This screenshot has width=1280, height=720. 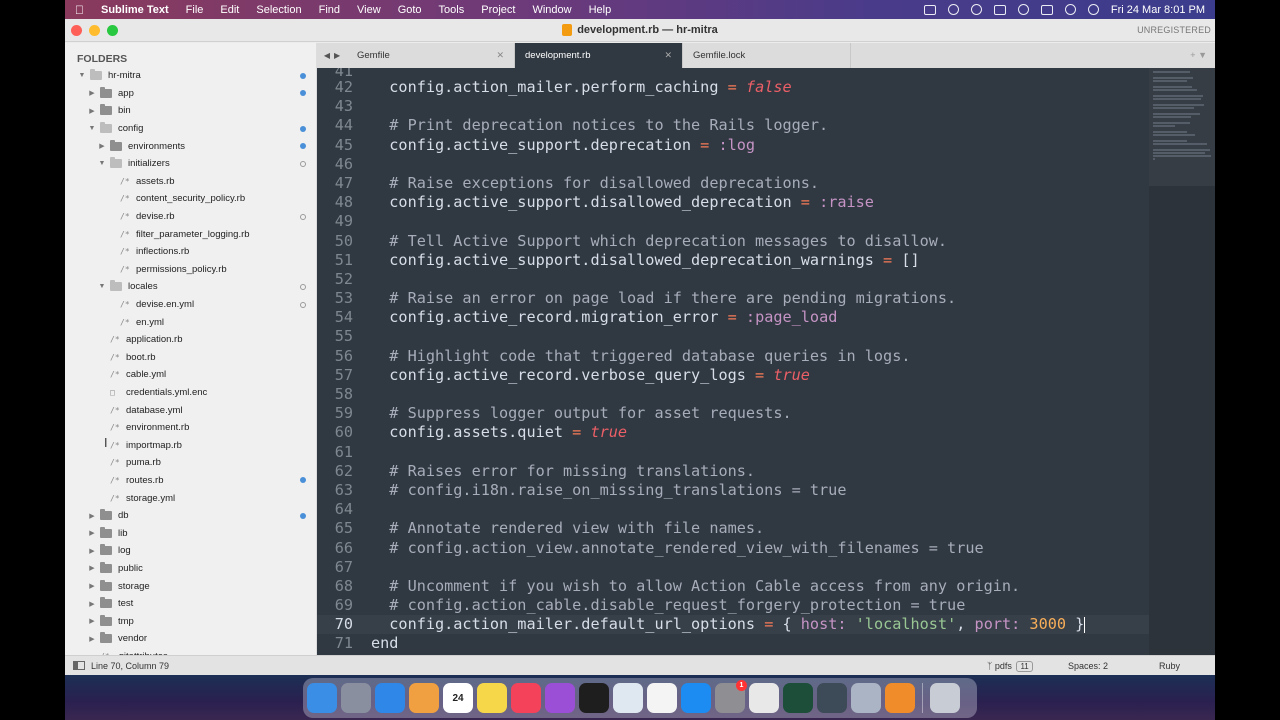 What do you see at coordinates (1070, 9) in the screenshot?
I see `search-icon` at bounding box center [1070, 9].